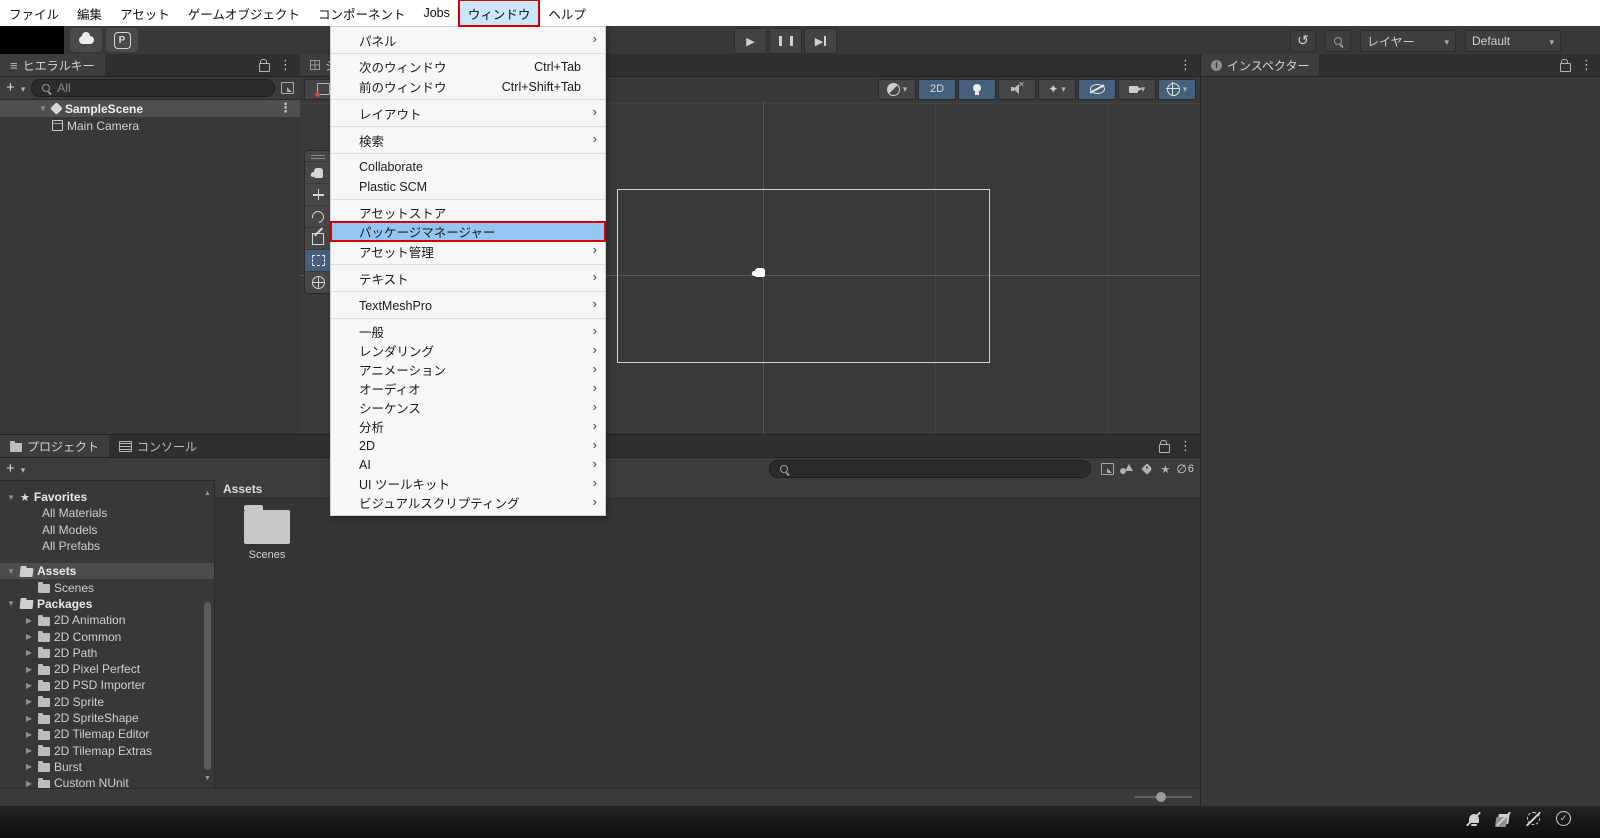  Describe the element at coordinates (23, 469) in the screenshot. I see `chevron-down-icon` at that location.